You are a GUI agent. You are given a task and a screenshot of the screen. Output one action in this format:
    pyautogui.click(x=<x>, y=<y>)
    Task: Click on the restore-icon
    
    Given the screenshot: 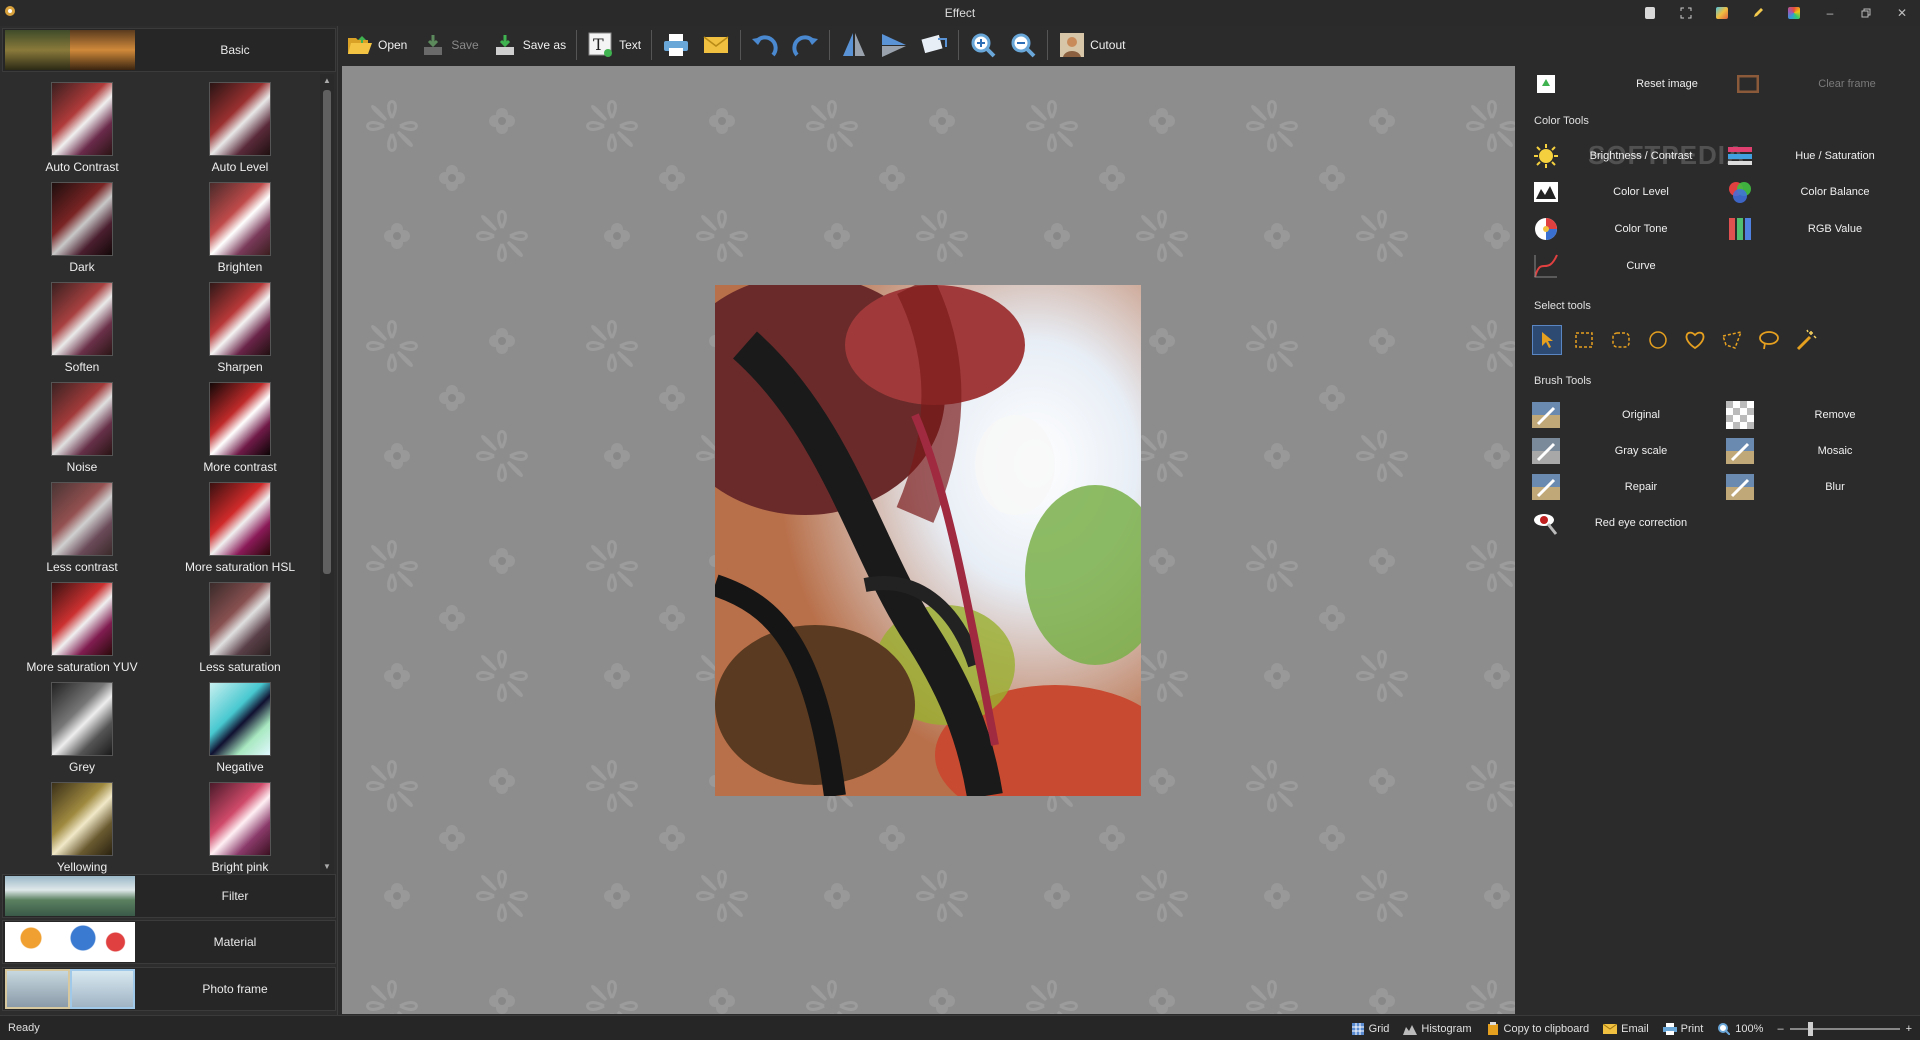 What is the action you would take?
    pyautogui.click(x=1866, y=13)
    